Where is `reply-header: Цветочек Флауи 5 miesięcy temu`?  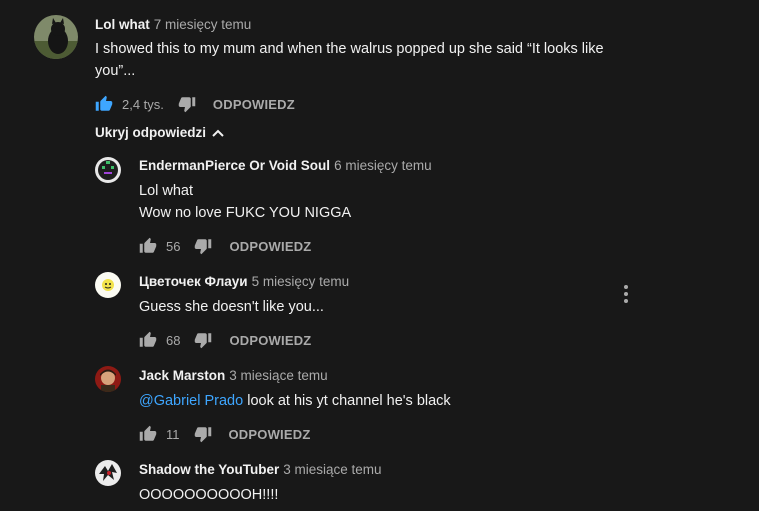 reply-header: Цветочек Флауи 5 miesięcy temu is located at coordinates (244, 281).